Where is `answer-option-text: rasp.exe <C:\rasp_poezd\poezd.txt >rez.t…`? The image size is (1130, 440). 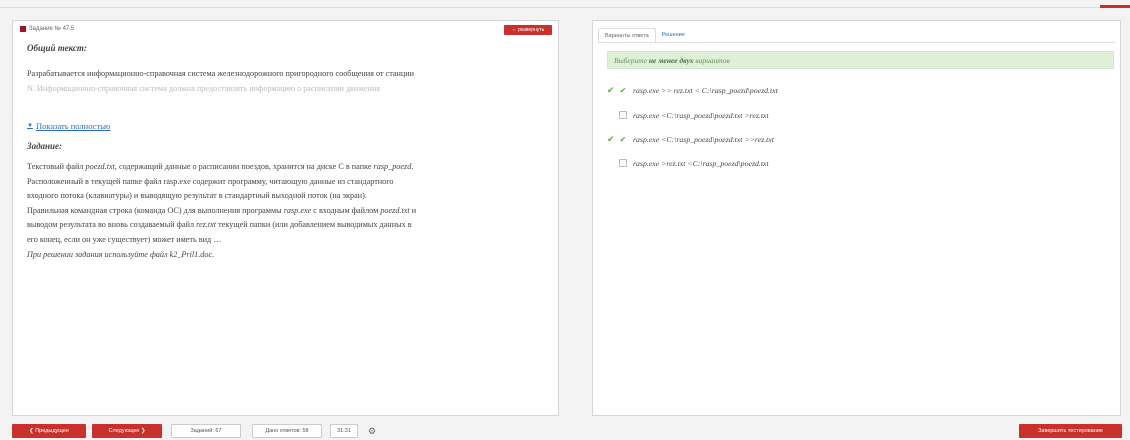
answer-option-text: rasp.exe <C:\rasp_poezd\poezd.txt >rez.t… is located at coordinates (701, 115).